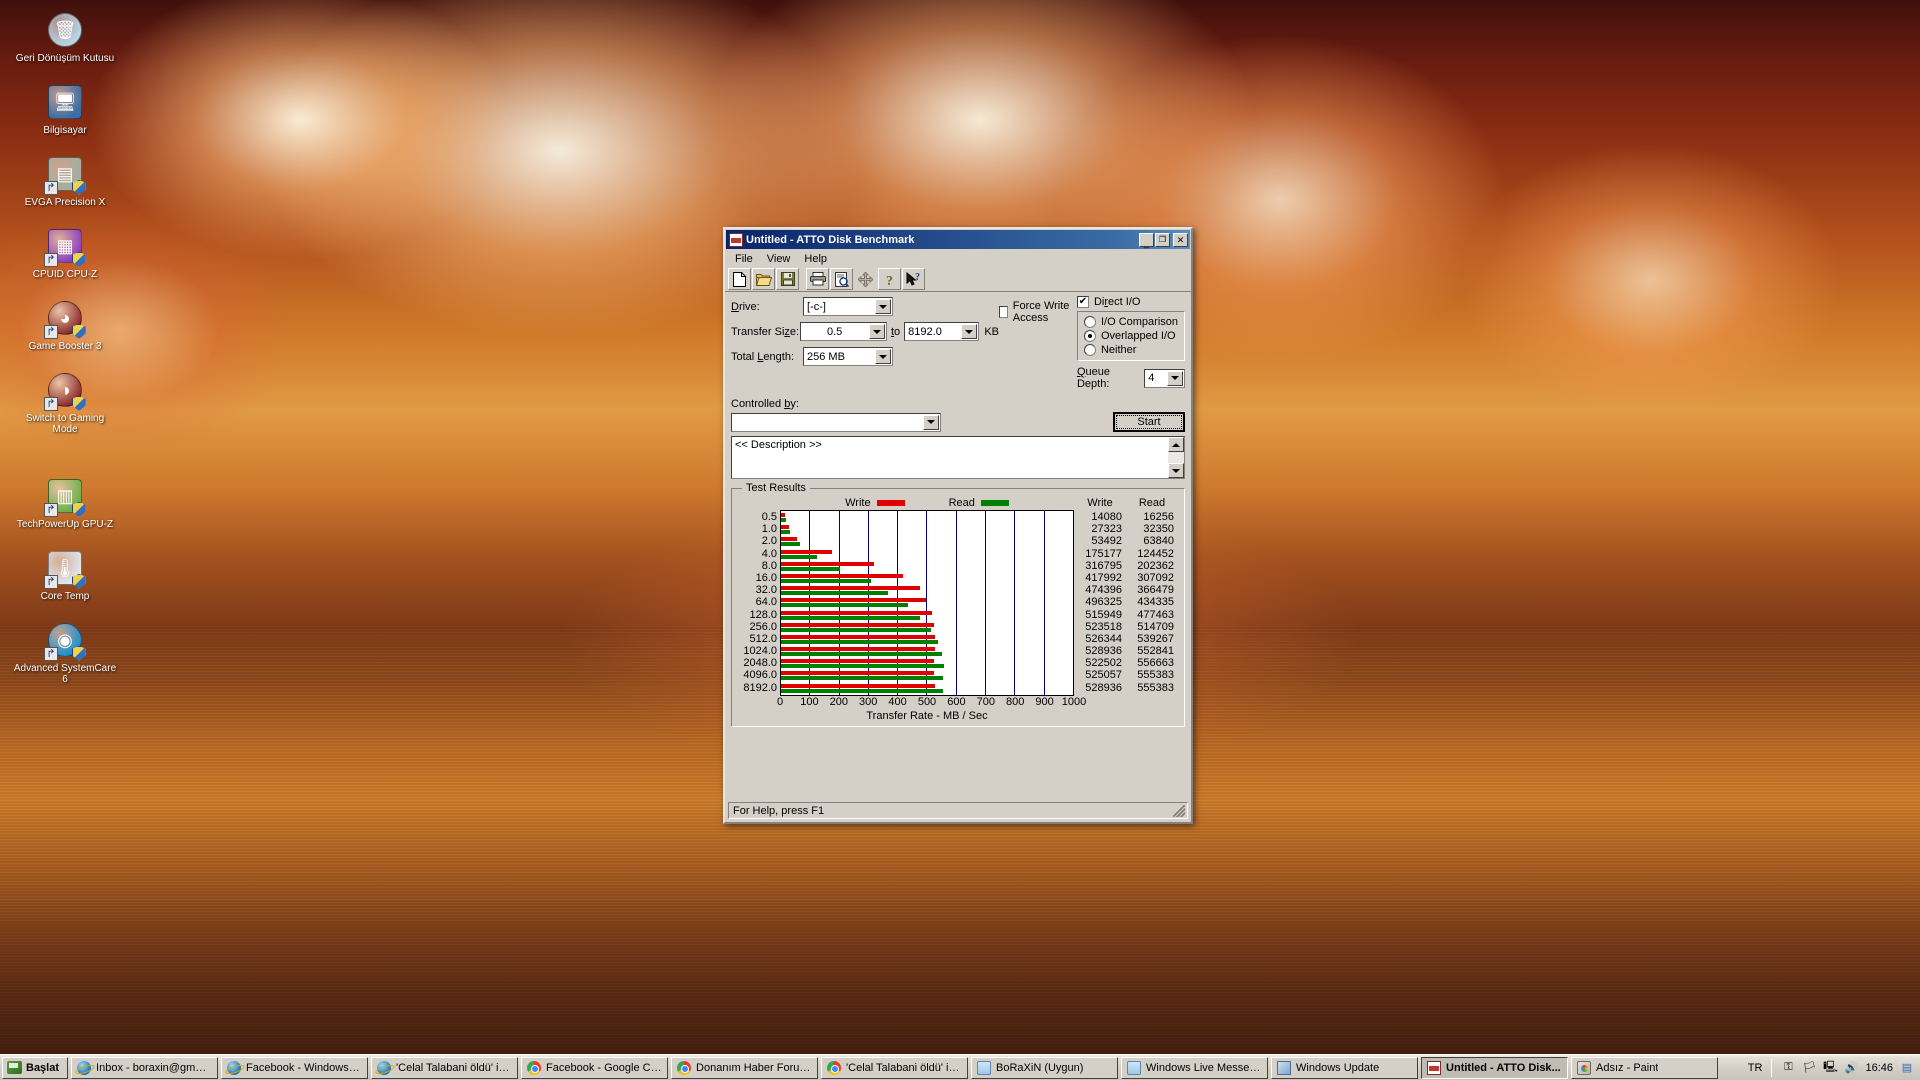  What do you see at coordinates (1149, 422) in the screenshot?
I see `start-button: Start` at bounding box center [1149, 422].